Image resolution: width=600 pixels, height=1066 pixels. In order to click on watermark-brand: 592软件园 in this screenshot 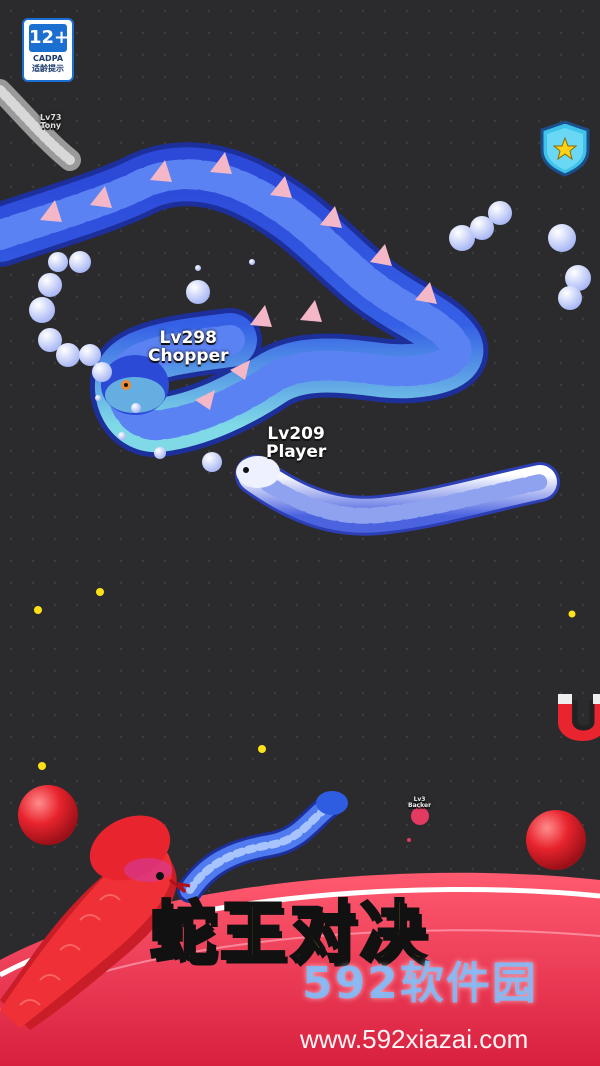, I will do `click(420, 983)`.